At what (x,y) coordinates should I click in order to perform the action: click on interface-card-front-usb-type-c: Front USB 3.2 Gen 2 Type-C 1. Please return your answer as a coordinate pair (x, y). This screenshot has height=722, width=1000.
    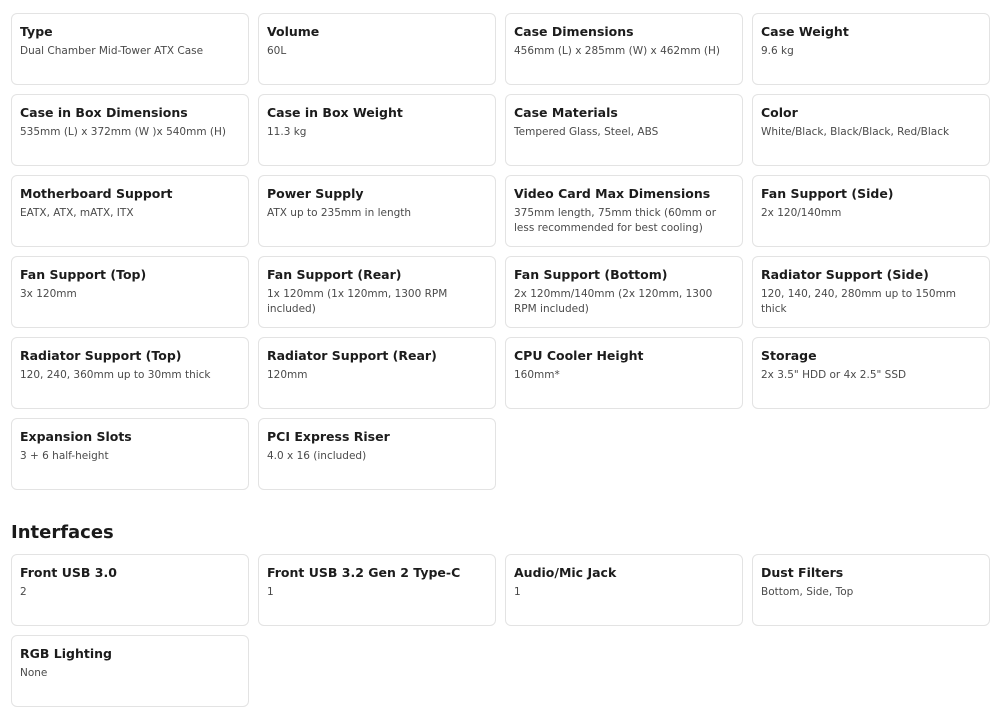
    Looking at the image, I should click on (377, 590).